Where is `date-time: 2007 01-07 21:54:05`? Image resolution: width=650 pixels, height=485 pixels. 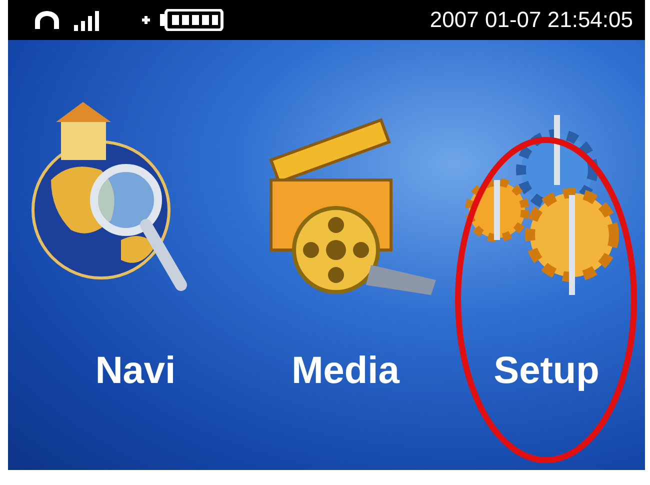
date-time: 2007 01-07 21:54:05 is located at coordinates (531, 20).